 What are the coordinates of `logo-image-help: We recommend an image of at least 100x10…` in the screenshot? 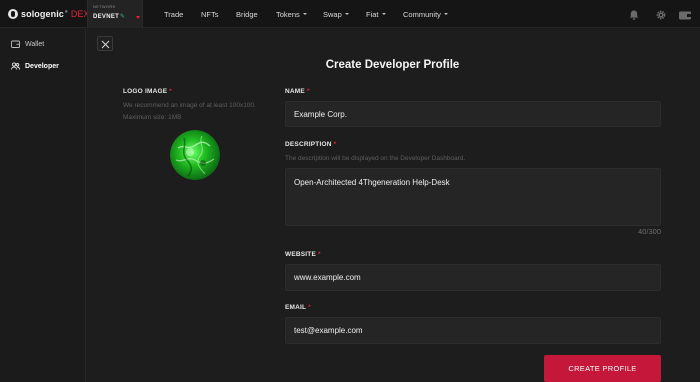 It's located at (189, 111).